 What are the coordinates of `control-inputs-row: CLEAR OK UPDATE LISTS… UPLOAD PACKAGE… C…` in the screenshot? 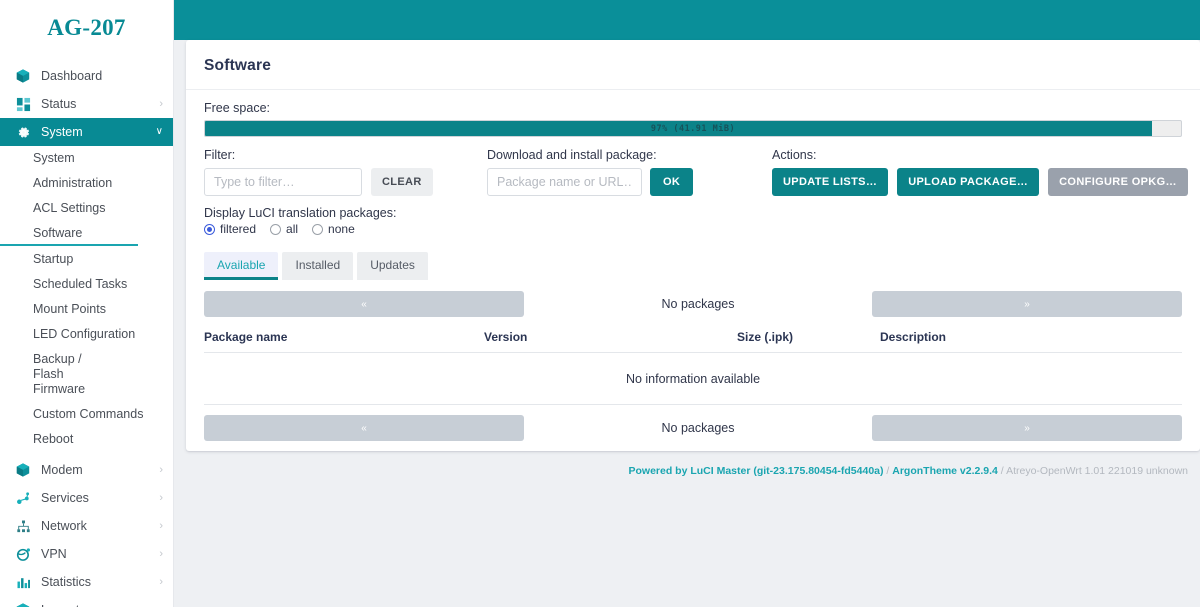 It's located at (696, 182).